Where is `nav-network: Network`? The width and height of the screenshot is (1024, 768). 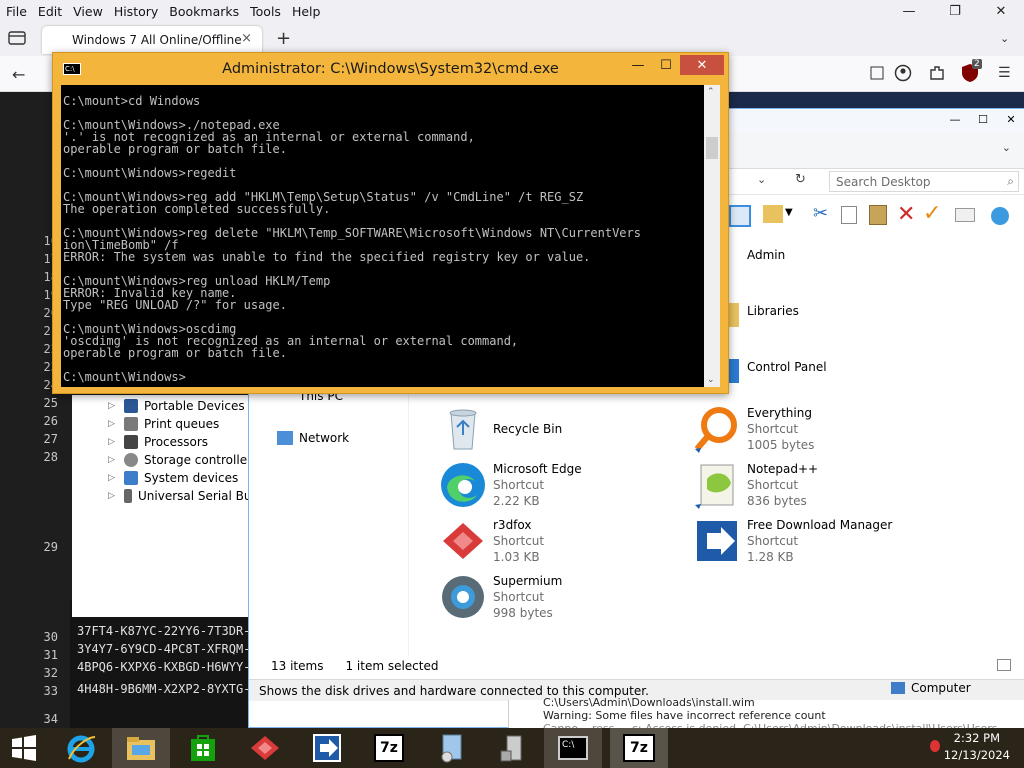
nav-network: Network is located at coordinates (313, 438).